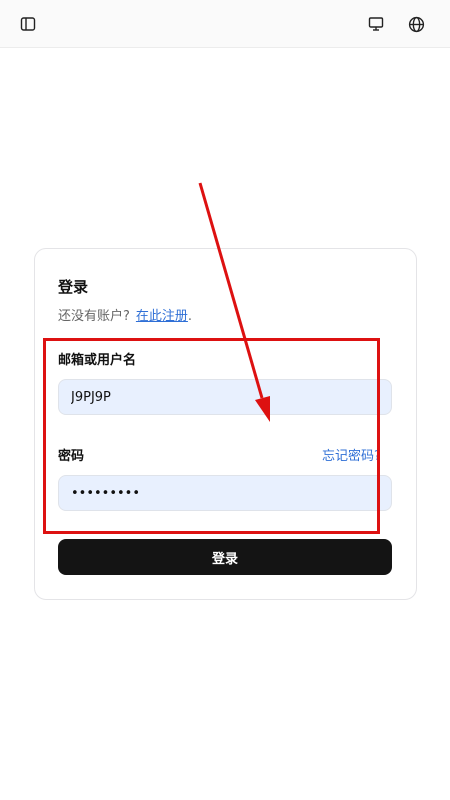  What do you see at coordinates (73, 287) in the screenshot?
I see `login-title: 登录` at bounding box center [73, 287].